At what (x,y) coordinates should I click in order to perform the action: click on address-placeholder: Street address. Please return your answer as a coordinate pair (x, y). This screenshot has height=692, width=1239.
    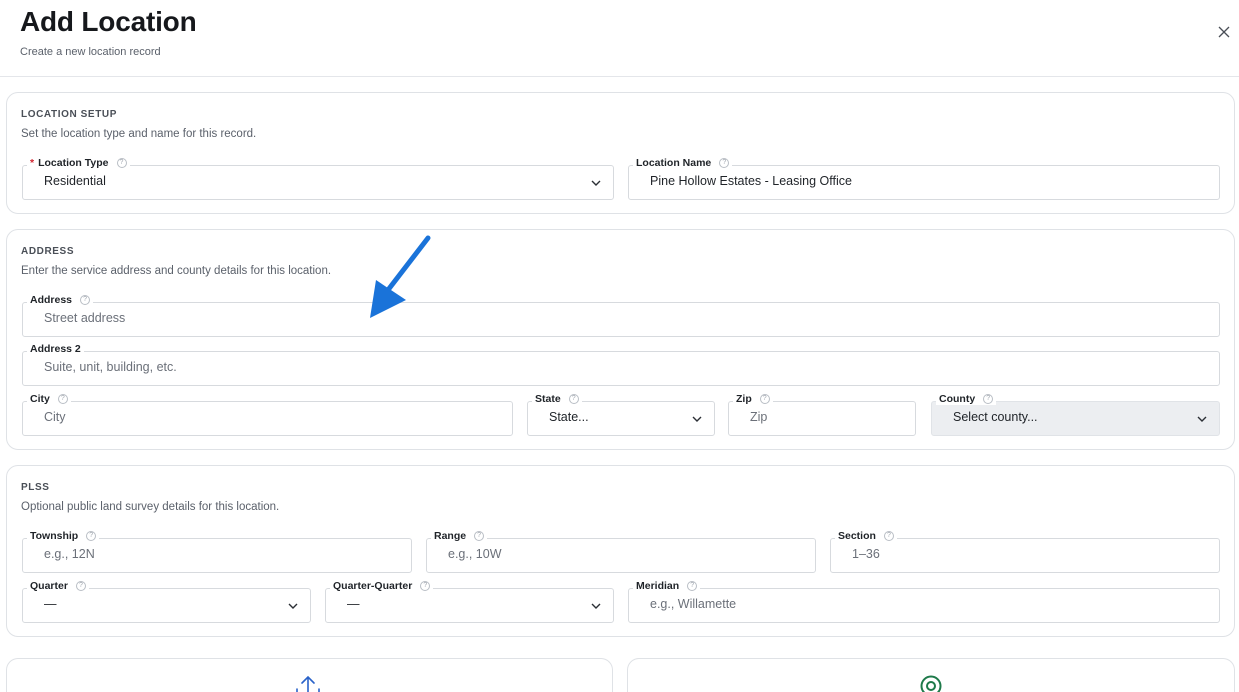
    Looking at the image, I should click on (85, 318).